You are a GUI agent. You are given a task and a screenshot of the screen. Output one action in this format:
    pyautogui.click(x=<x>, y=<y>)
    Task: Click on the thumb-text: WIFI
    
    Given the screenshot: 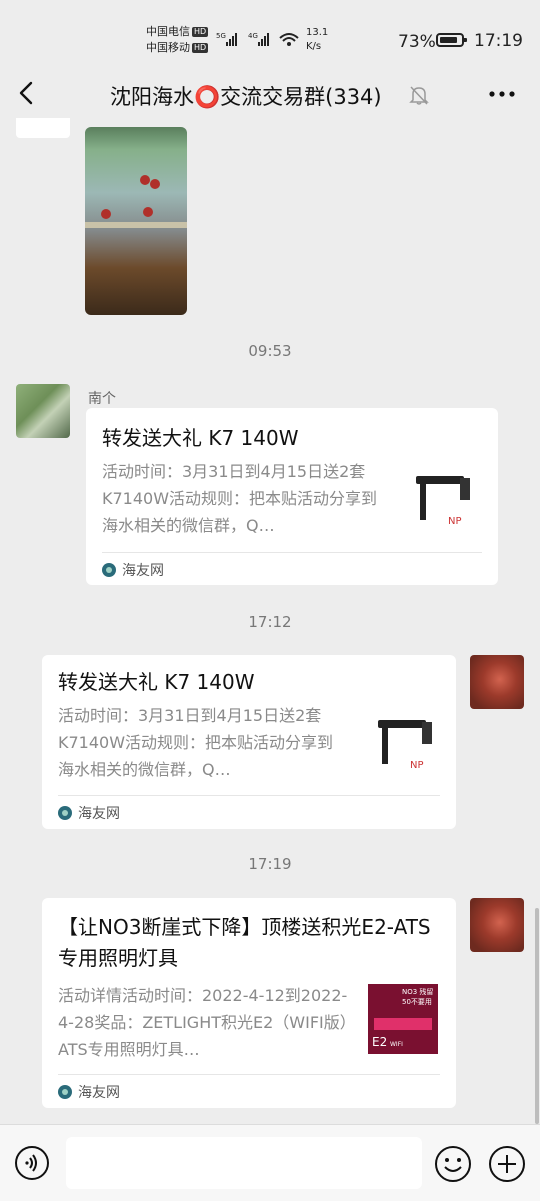 What is the action you would take?
    pyautogui.click(x=396, y=1044)
    